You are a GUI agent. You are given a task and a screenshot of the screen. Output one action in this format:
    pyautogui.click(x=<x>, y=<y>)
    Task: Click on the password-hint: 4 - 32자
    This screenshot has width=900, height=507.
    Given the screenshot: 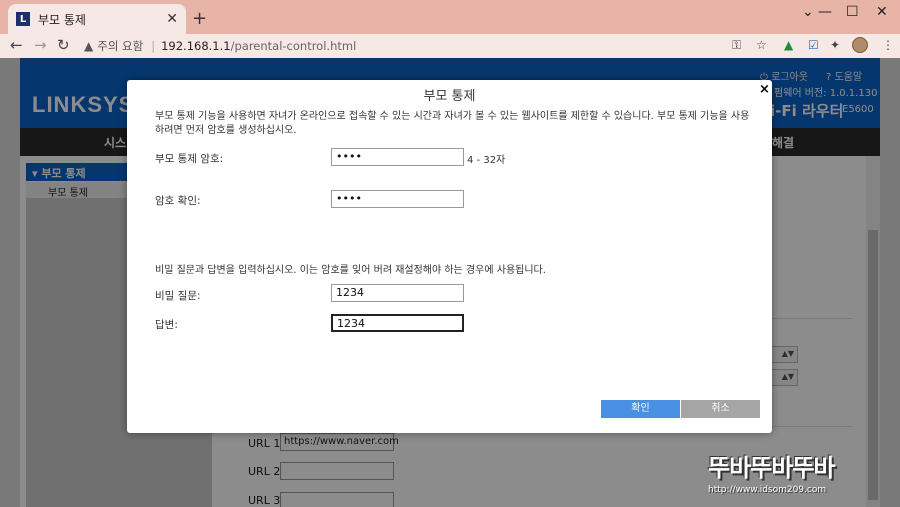 What is the action you would take?
    pyautogui.click(x=486, y=160)
    